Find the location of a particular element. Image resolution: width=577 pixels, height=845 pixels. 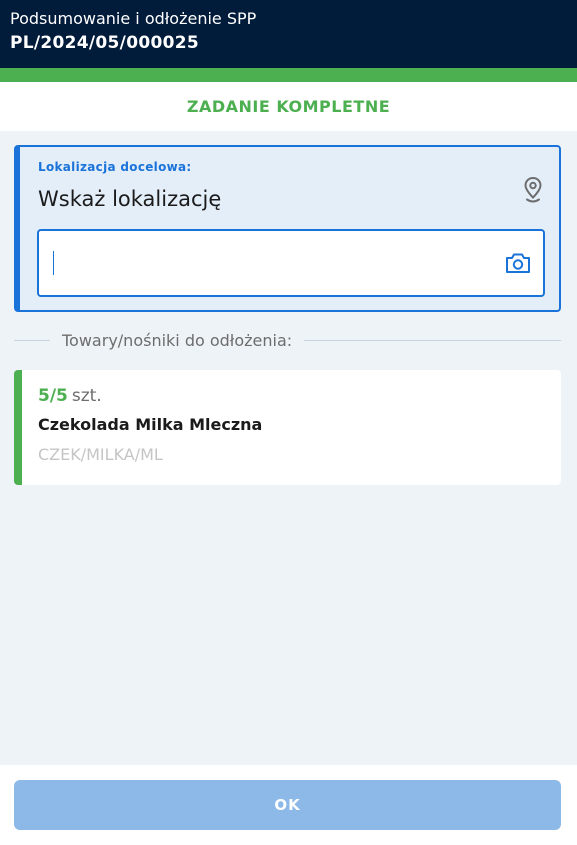

footer-bar: OK is located at coordinates (288, 805).